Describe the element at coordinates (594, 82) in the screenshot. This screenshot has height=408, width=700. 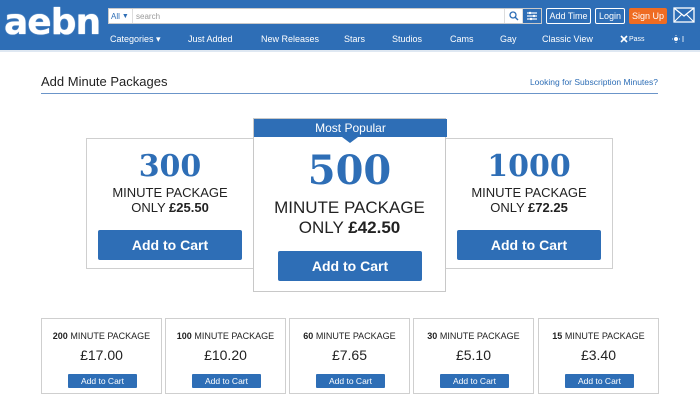
I see `subscription-minutes-link: Looking for Subscription Minutes?` at that location.